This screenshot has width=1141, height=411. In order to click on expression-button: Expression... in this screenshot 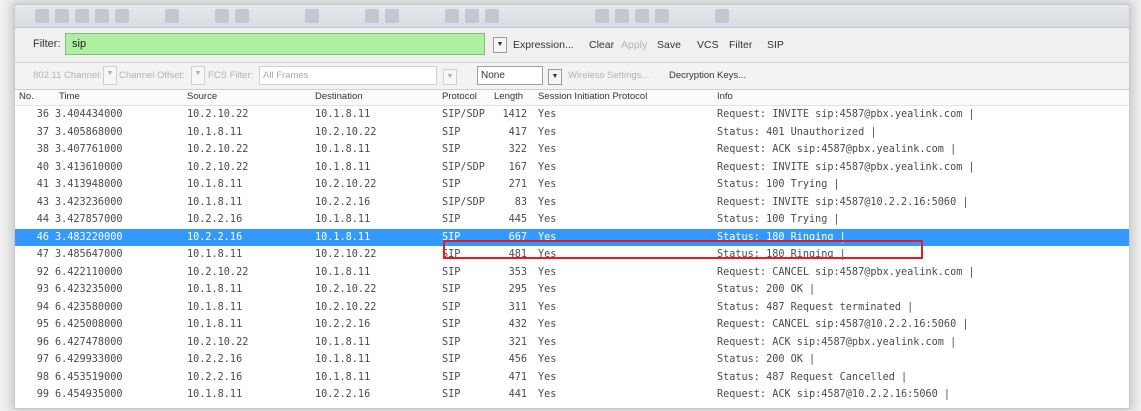, I will do `click(543, 45)`.